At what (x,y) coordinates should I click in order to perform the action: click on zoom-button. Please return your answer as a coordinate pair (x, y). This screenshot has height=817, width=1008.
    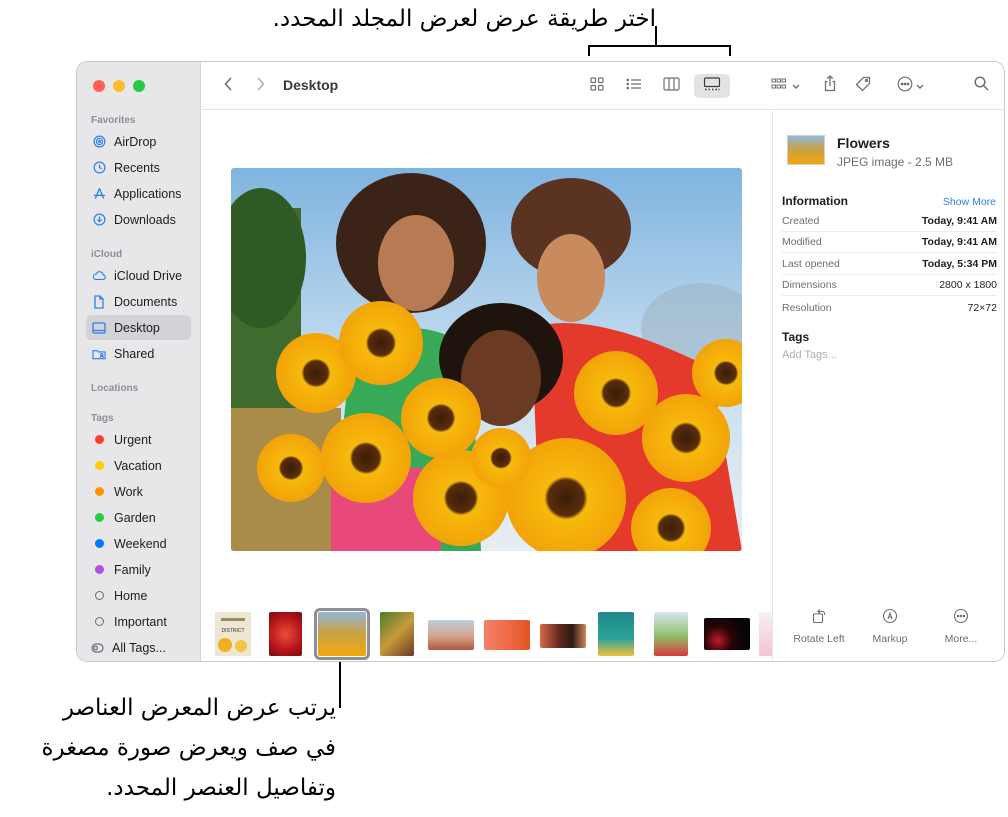
    Looking at the image, I should click on (139, 86).